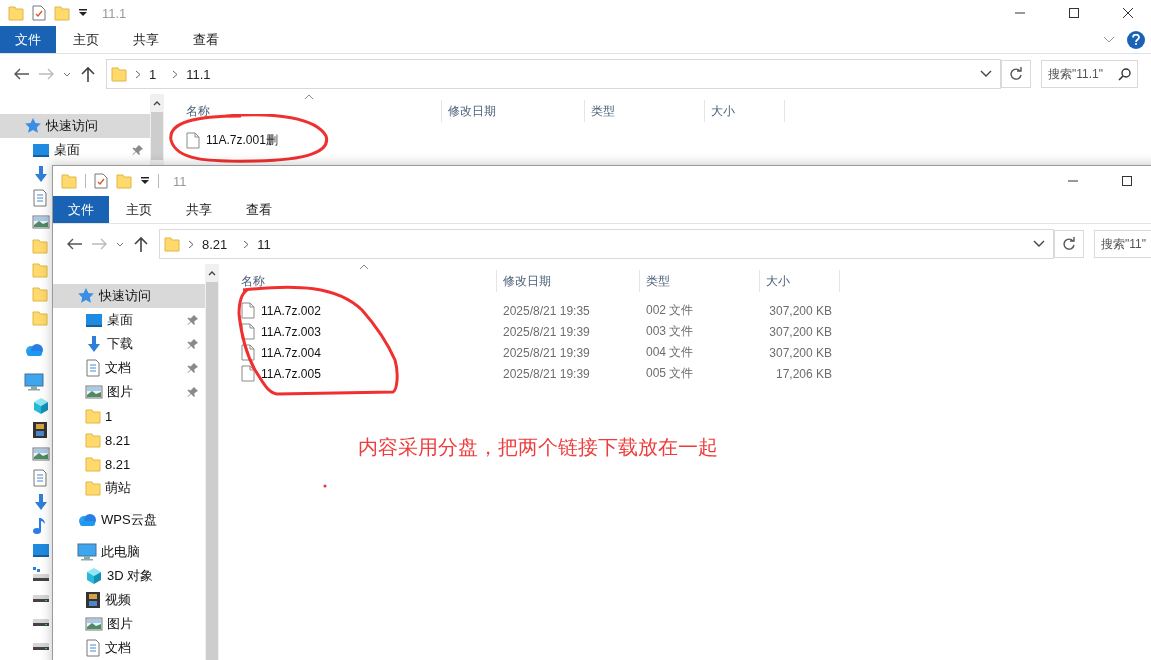 The image size is (1151, 660). I want to click on search-field: 搜索"11", so click(1122, 244).